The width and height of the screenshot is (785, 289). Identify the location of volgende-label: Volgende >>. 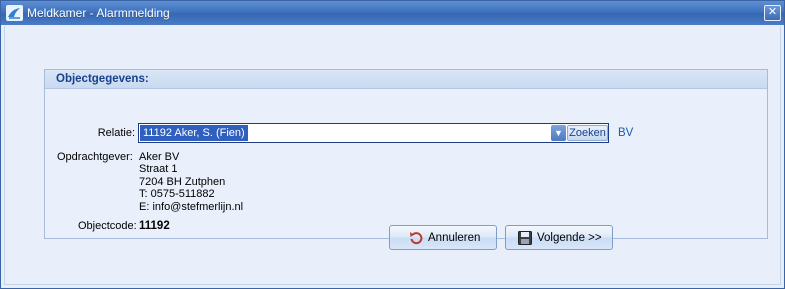
(569, 238).